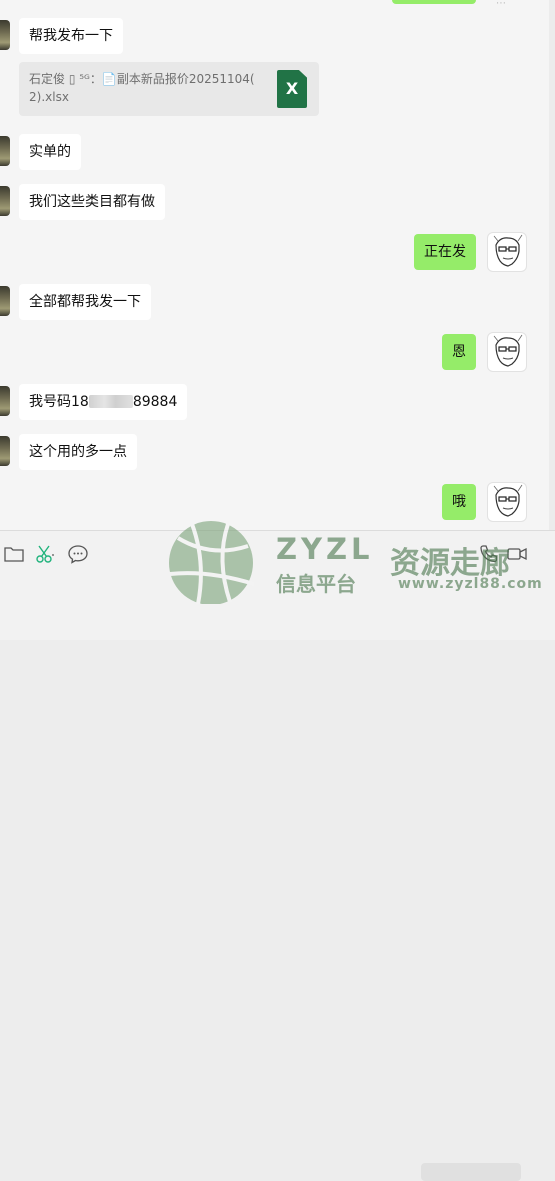  Describe the element at coordinates (501, 4) in the screenshot. I see `scroll-indicator: ⋯` at that location.